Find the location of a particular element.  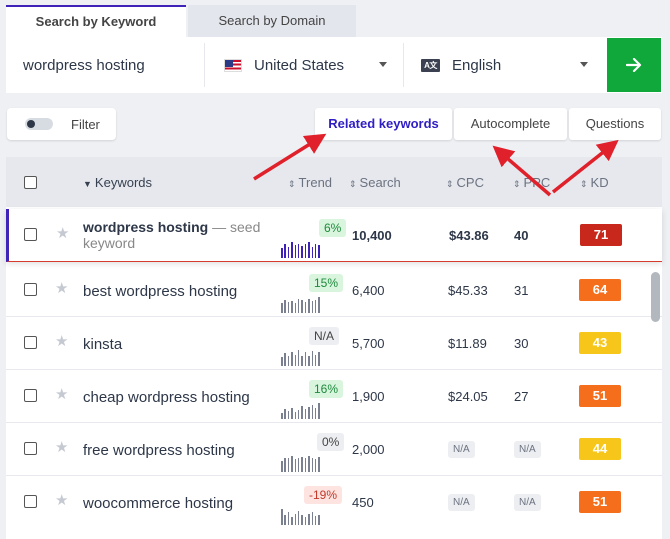

search-bar: United States A文 English is located at coordinates (334, 65).